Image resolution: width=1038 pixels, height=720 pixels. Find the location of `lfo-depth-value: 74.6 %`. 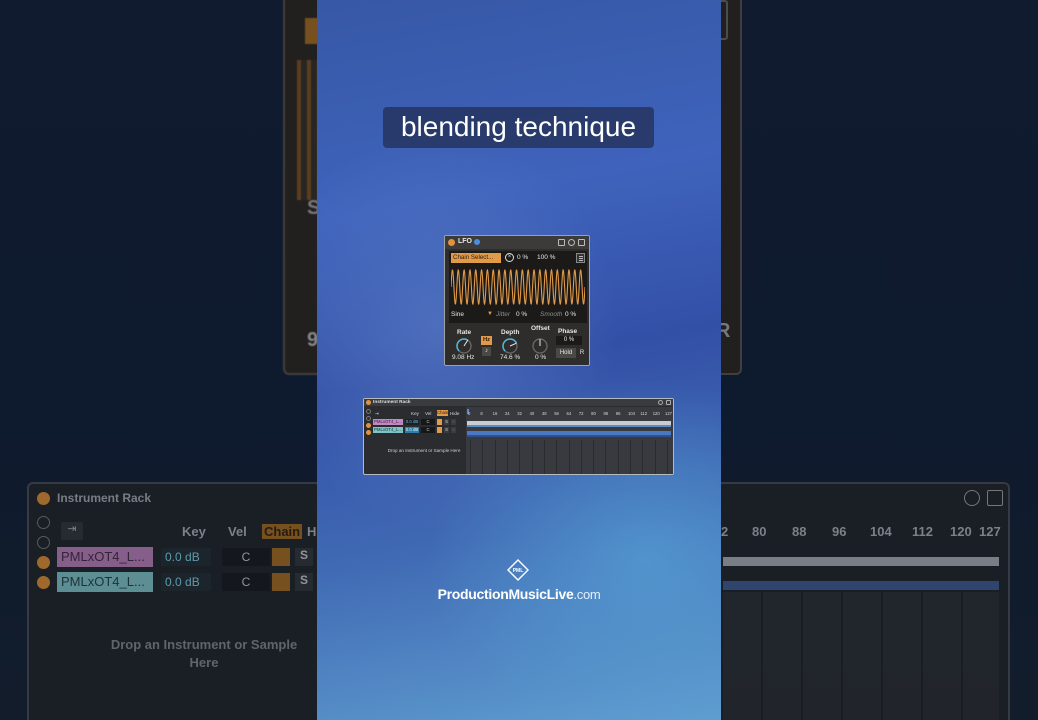

lfo-depth-value: 74.6 % is located at coordinates (510, 357).